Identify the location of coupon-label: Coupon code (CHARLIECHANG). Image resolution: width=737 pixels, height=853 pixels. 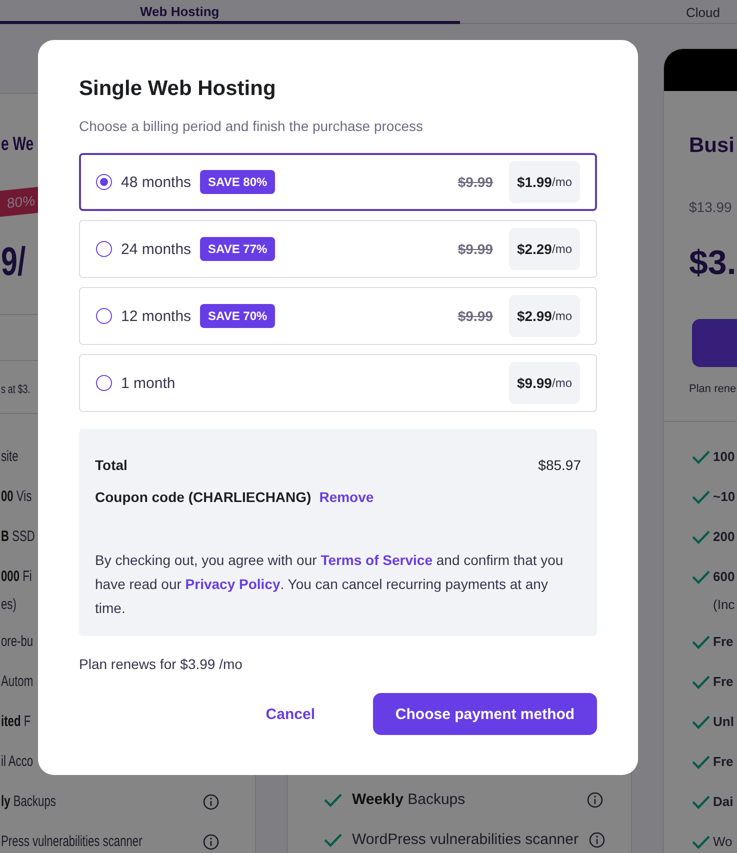
(203, 497).